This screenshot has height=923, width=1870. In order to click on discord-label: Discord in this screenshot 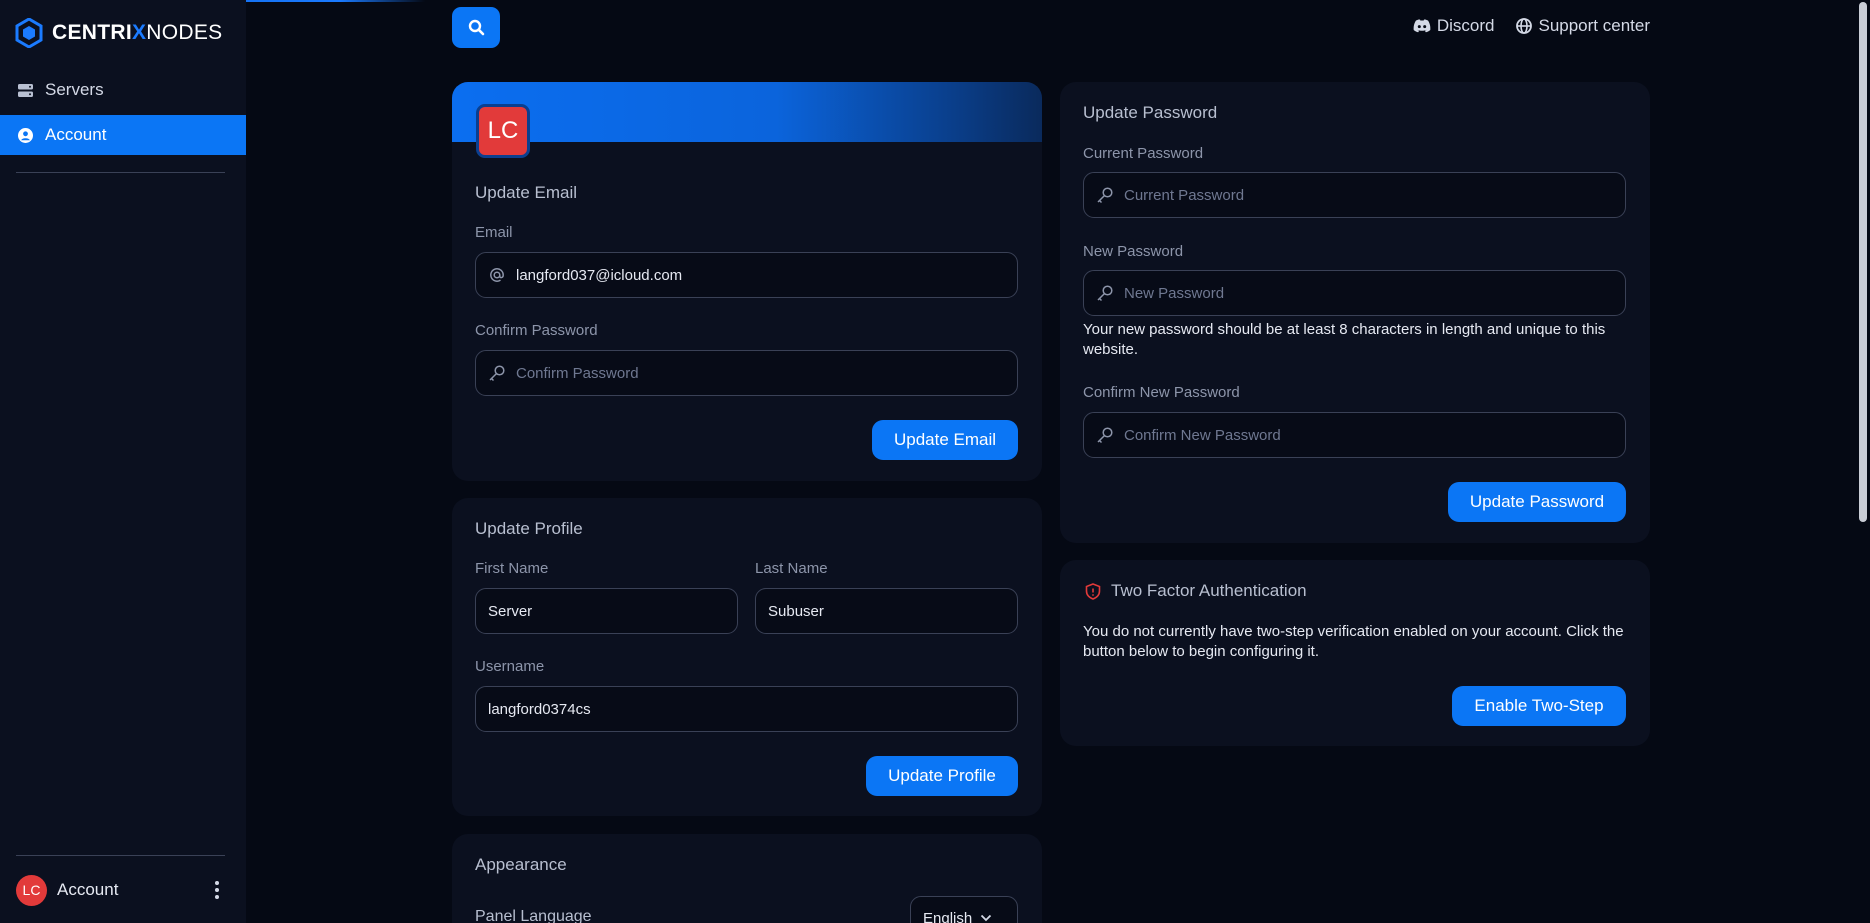, I will do `click(1465, 25)`.